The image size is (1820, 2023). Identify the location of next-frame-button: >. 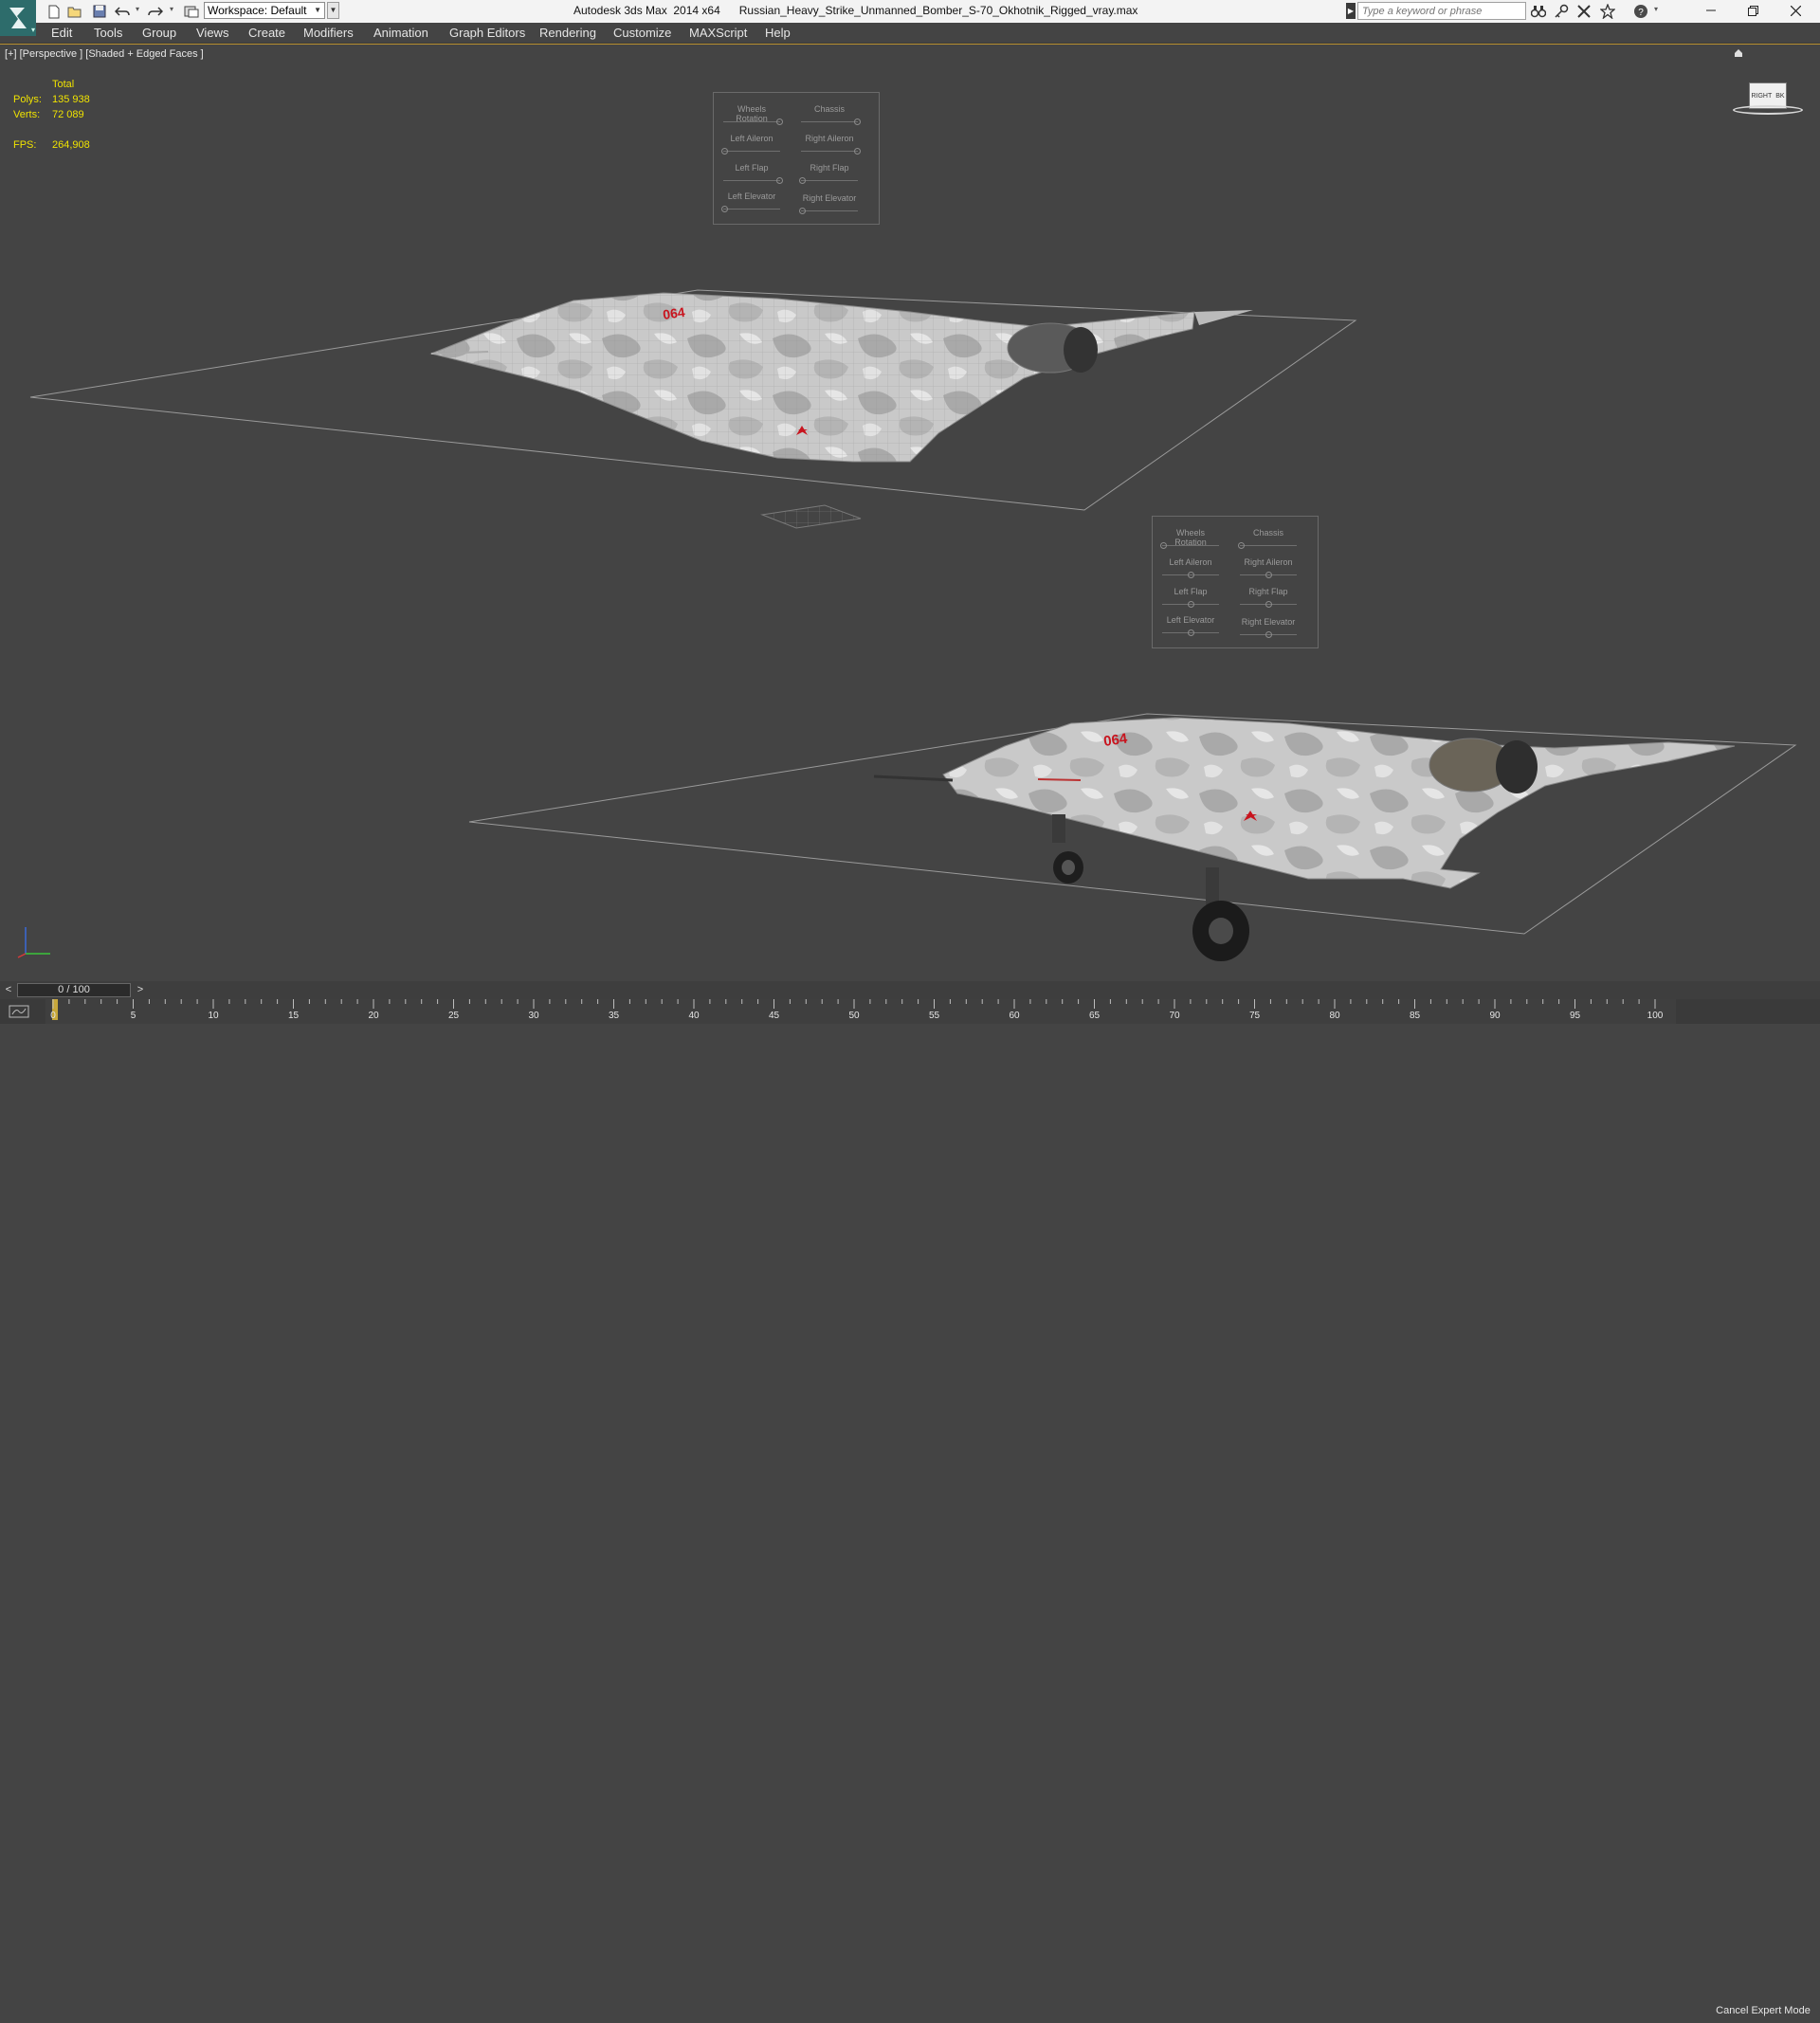
(140, 989).